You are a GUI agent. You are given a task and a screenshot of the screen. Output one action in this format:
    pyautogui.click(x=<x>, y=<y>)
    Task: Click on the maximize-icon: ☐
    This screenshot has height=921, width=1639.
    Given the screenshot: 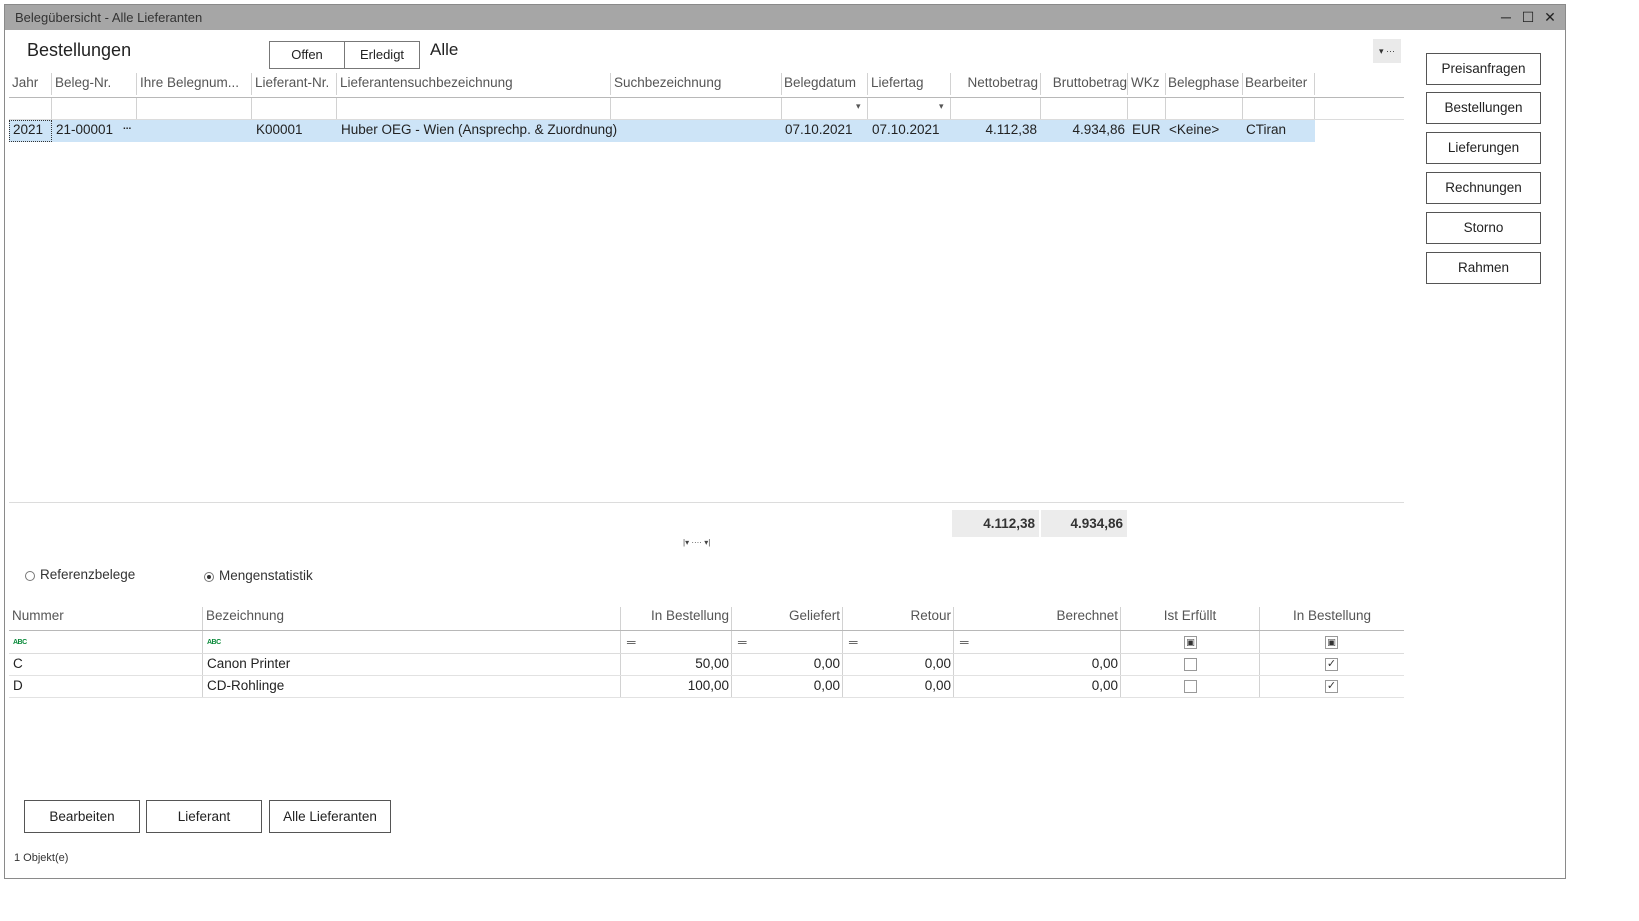 What is the action you would take?
    pyautogui.click(x=1528, y=17)
    